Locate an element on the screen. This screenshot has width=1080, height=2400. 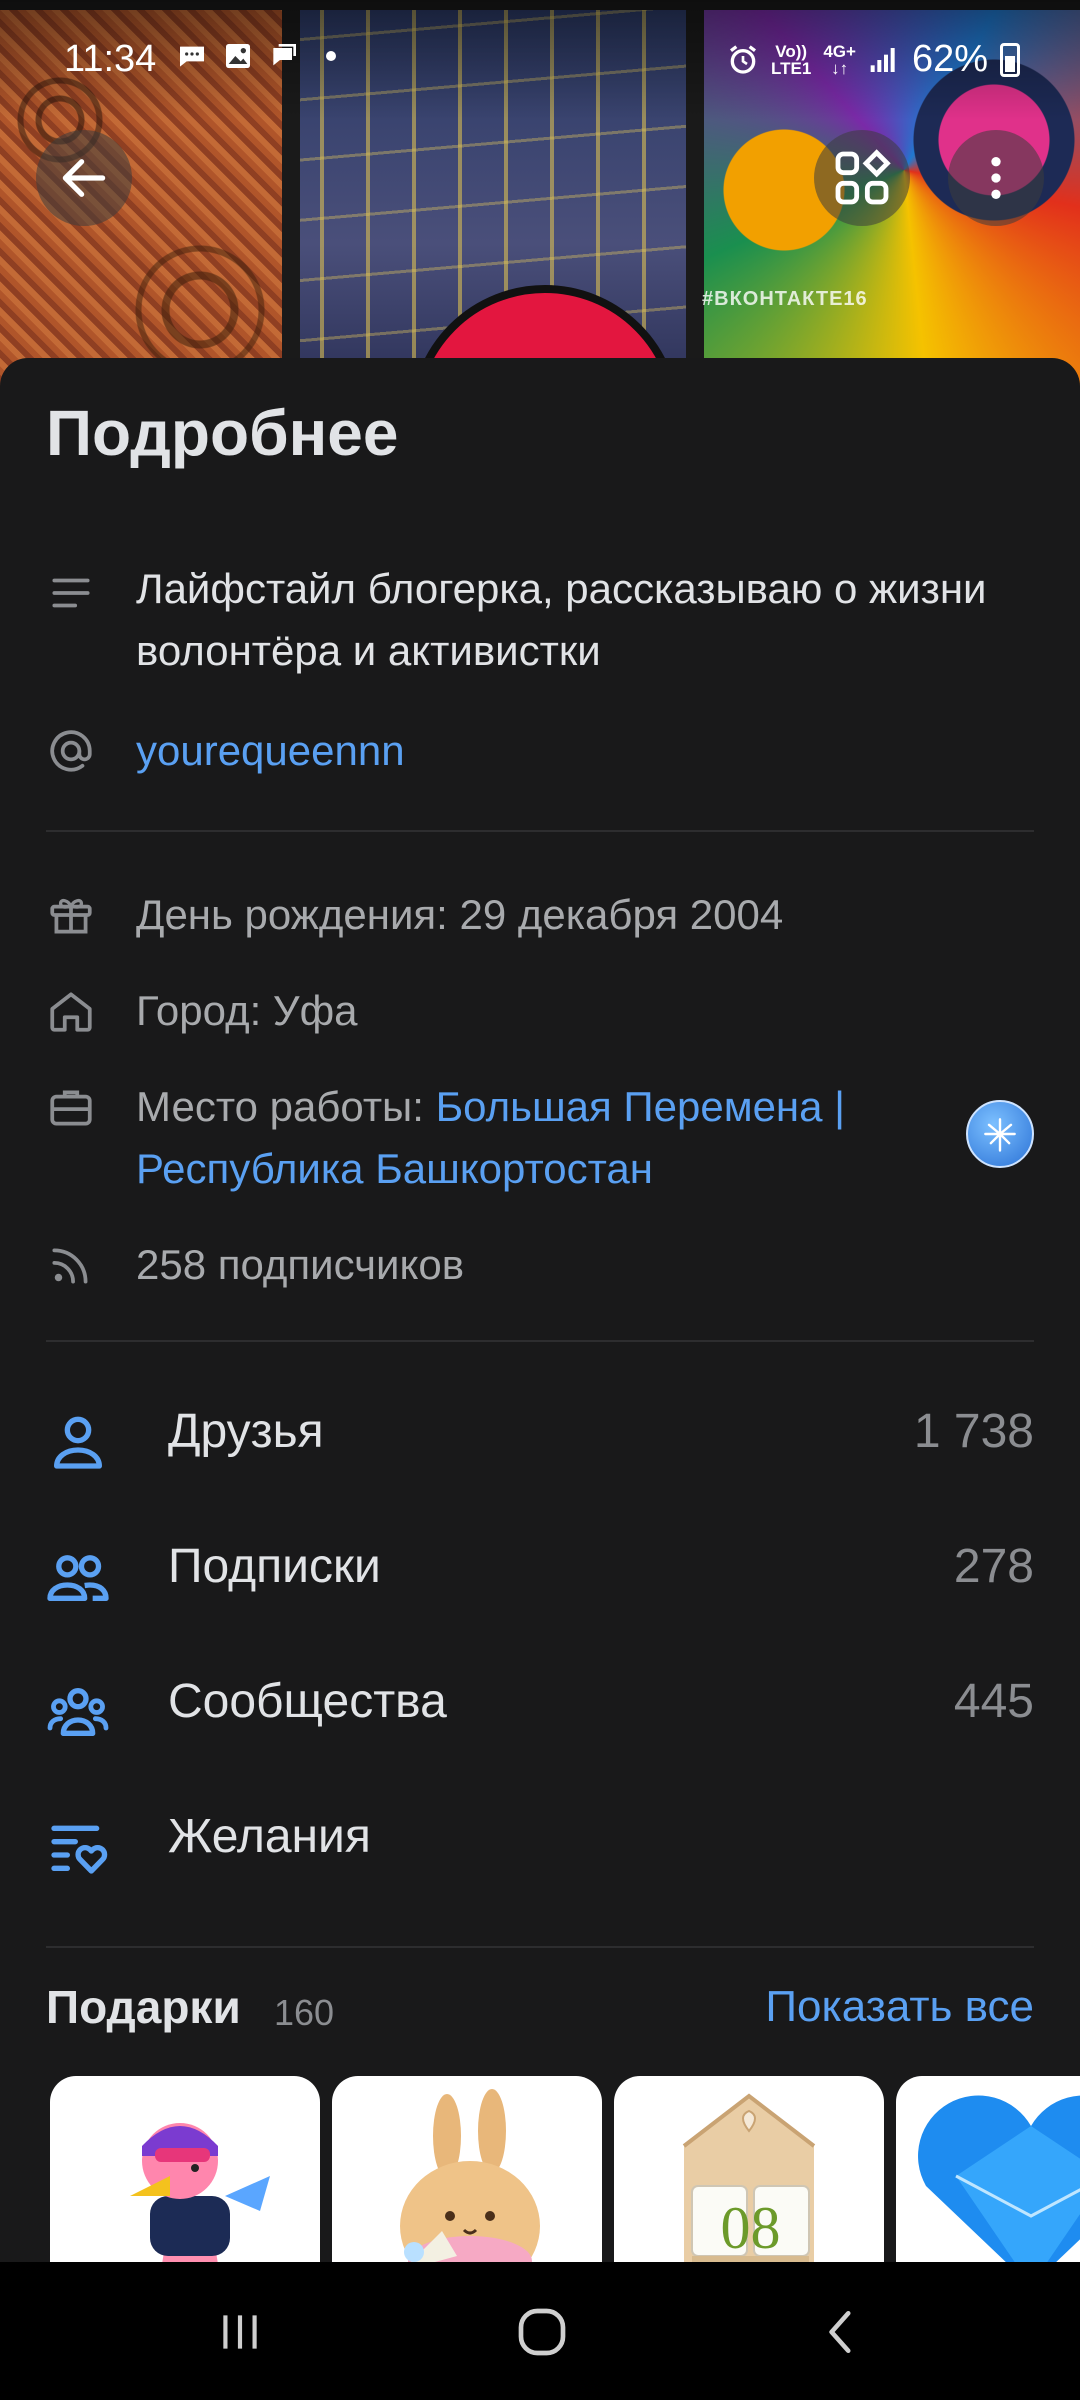
volte-bottom-label: LTE1 is located at coordinates (791, 68).